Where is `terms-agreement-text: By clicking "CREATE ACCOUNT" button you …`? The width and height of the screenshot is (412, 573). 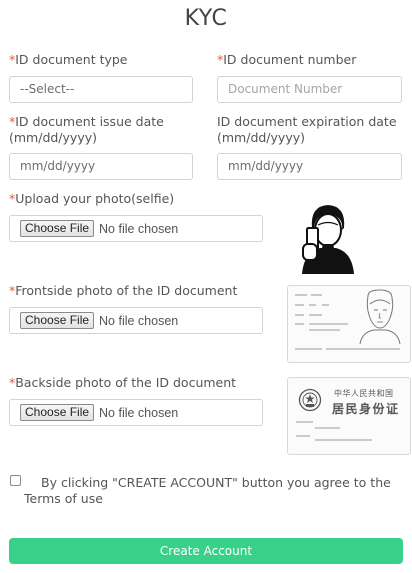 terms-agreement-text: By clicking "CREATE ACCOUNT" button you … is located at coordinates (207, 490).